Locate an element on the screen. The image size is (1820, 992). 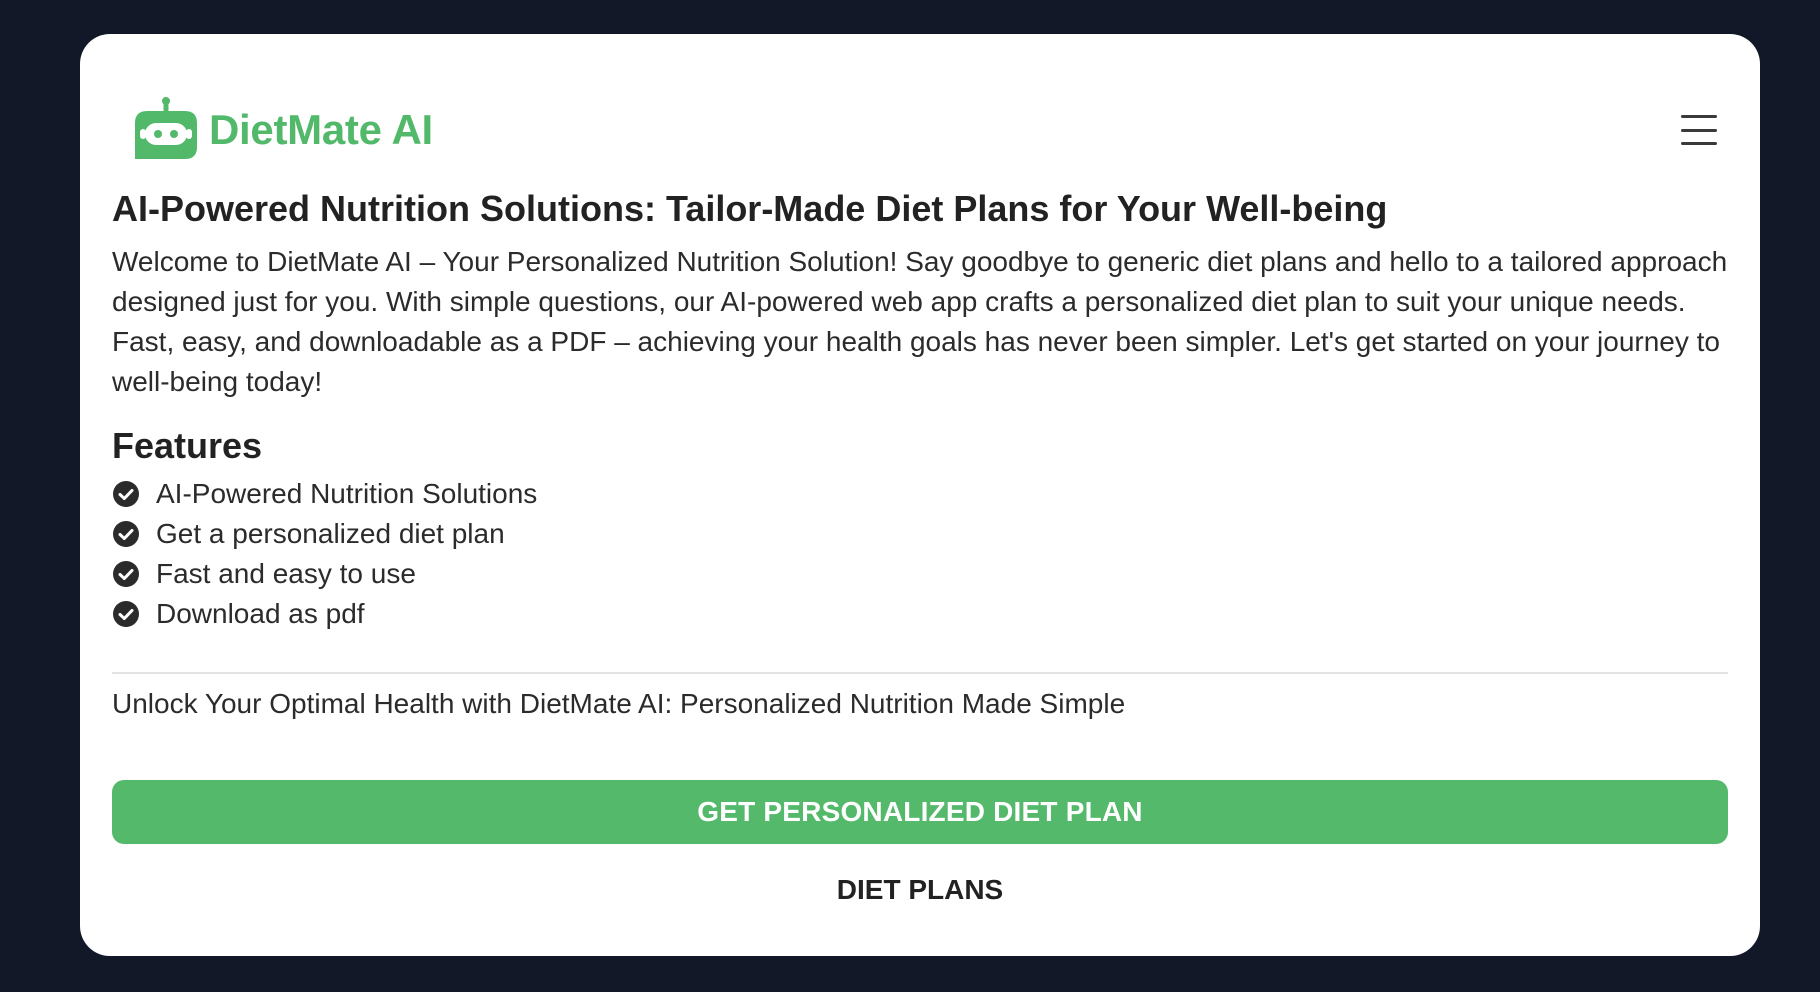
brand: DietMate AI is located at coordinates (283, 130).